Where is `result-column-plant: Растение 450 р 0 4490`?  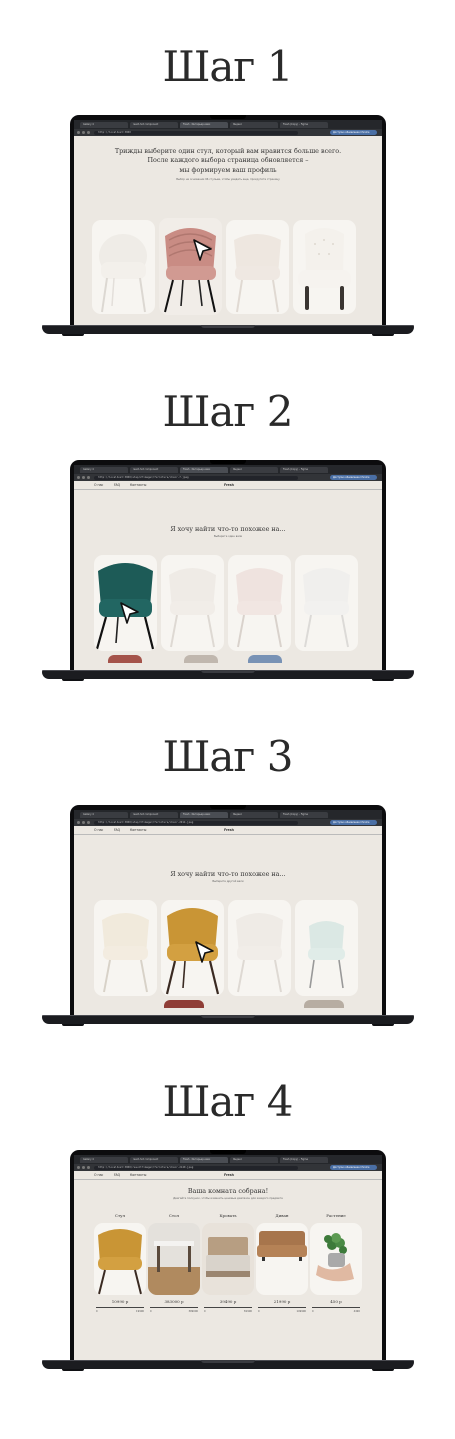 result-column-plant: Растение 450 р 0 4490 is located at coordinates (336, 1282).